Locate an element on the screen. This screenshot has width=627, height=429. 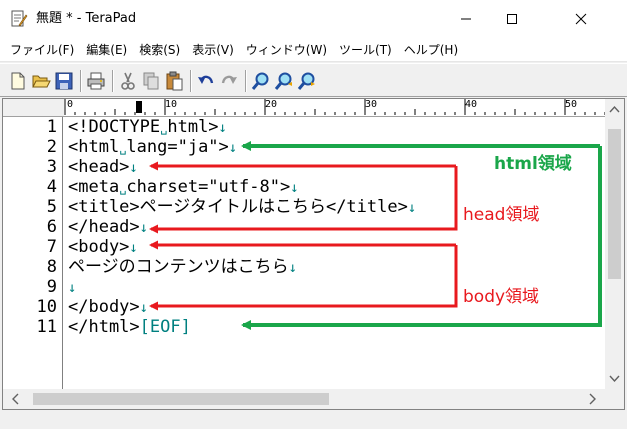
close-button is located at coordinates (581, 19).